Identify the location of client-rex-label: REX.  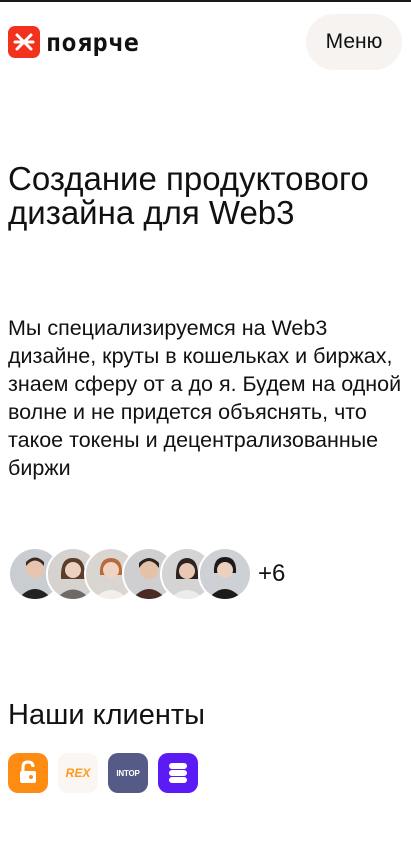
(78, 773).